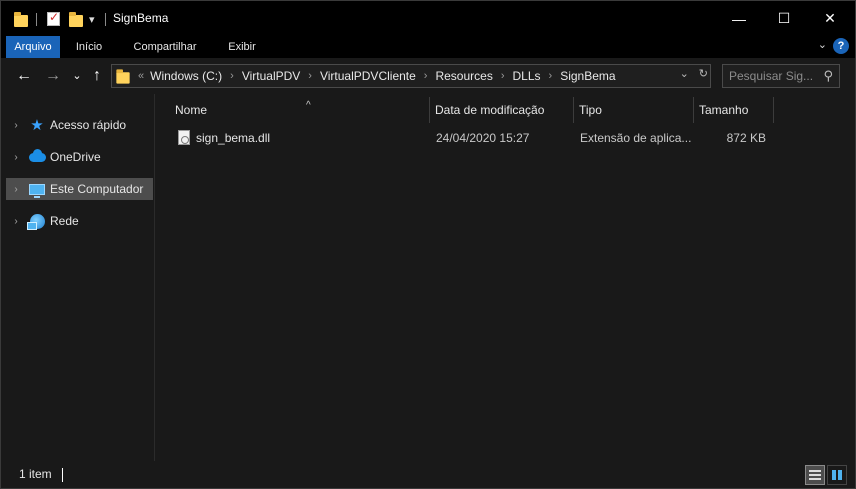  I want to click on checkmark-icon, so click(53, 18).